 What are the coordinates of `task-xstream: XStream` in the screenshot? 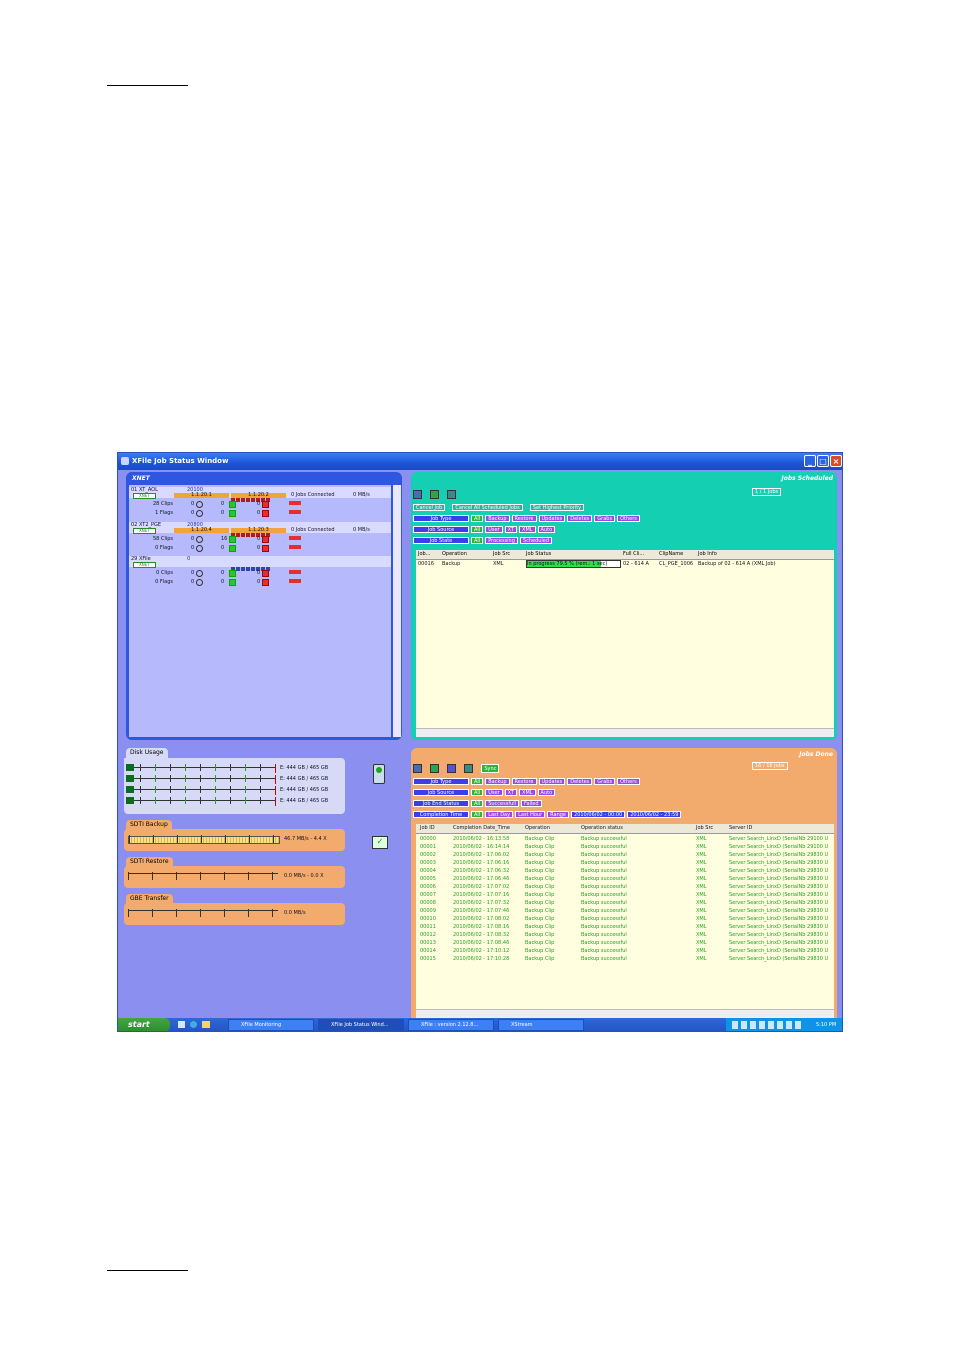 It's located at (541, 1025).